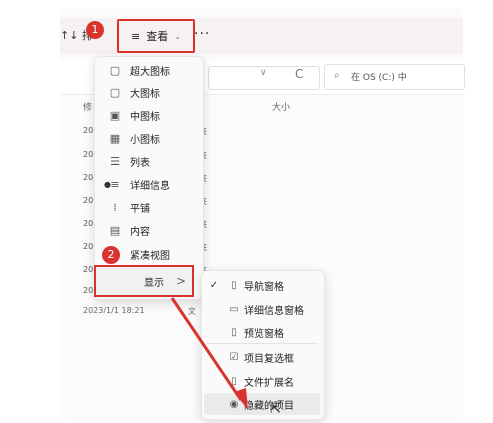 Image resolution: width=493 pixels, height=423 pixels. What do you see at coordinates (115, 115) in the screenshot?
I see `grid-icon: ▣` at bounding box center [115, 115].